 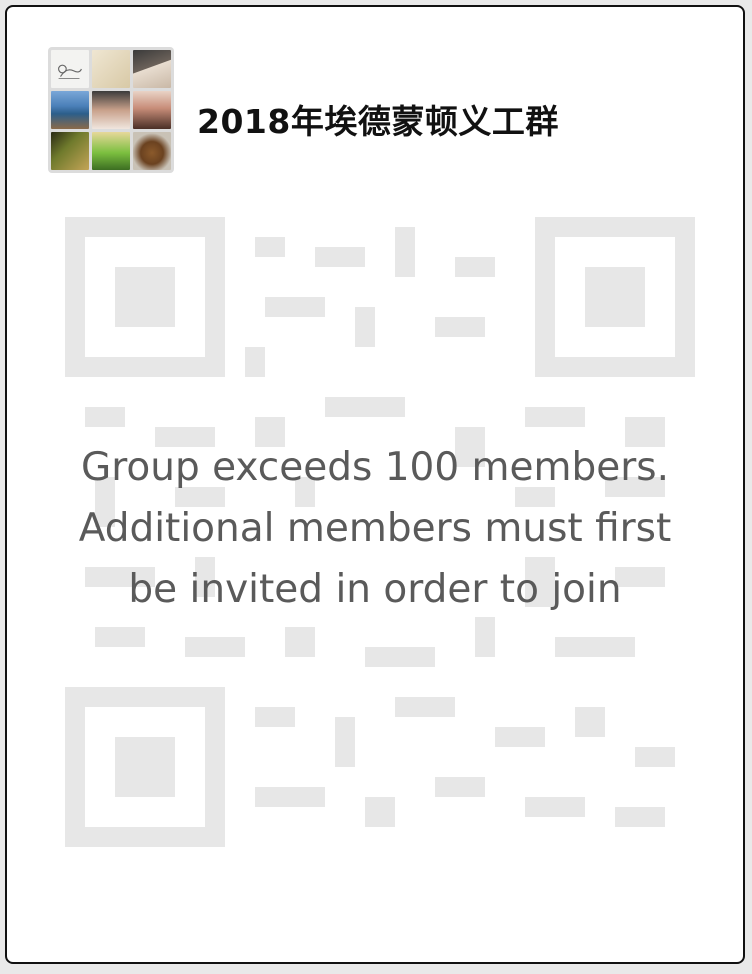 What do you see at coordinates (375, 467) in the screenshot?
I see `notice-line-1: Group exceeds 100 members.` at bounding box center [375, 467].